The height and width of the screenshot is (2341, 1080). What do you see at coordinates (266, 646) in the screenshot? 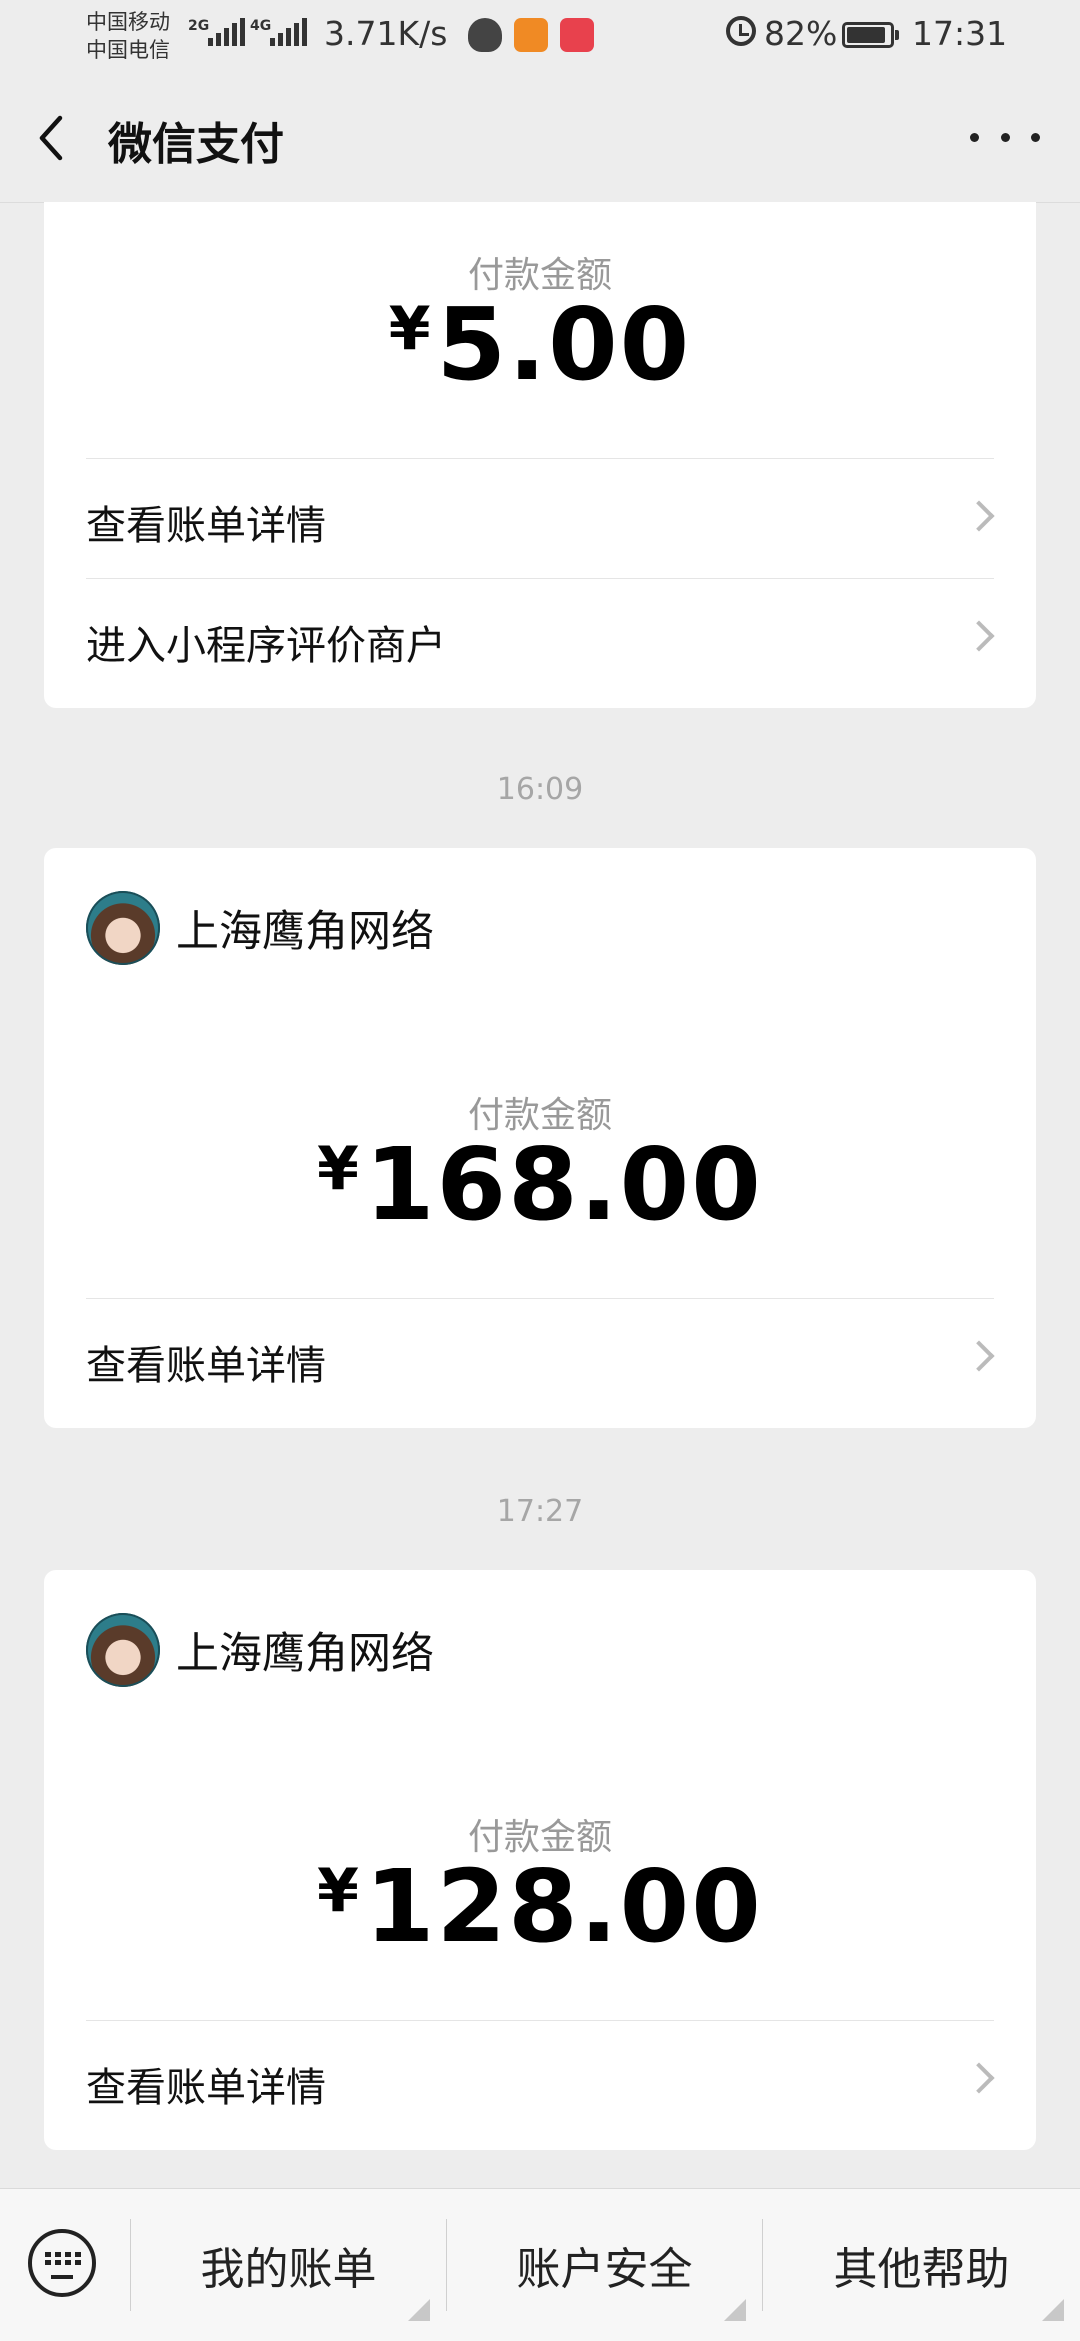
I see `row-label: 进入小程序评价商户` at bounding box center [266, 646].